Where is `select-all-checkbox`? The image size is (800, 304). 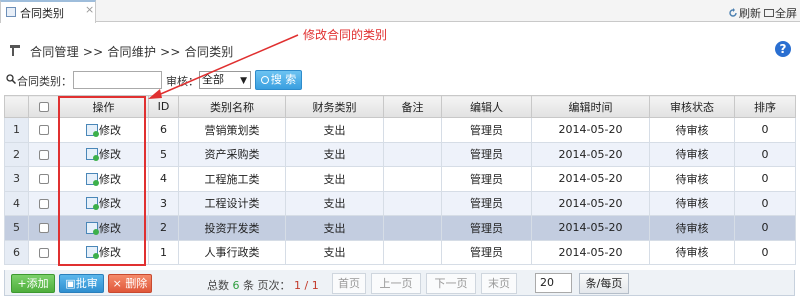
select-all-checkbox is located at coordinates (43, 107).